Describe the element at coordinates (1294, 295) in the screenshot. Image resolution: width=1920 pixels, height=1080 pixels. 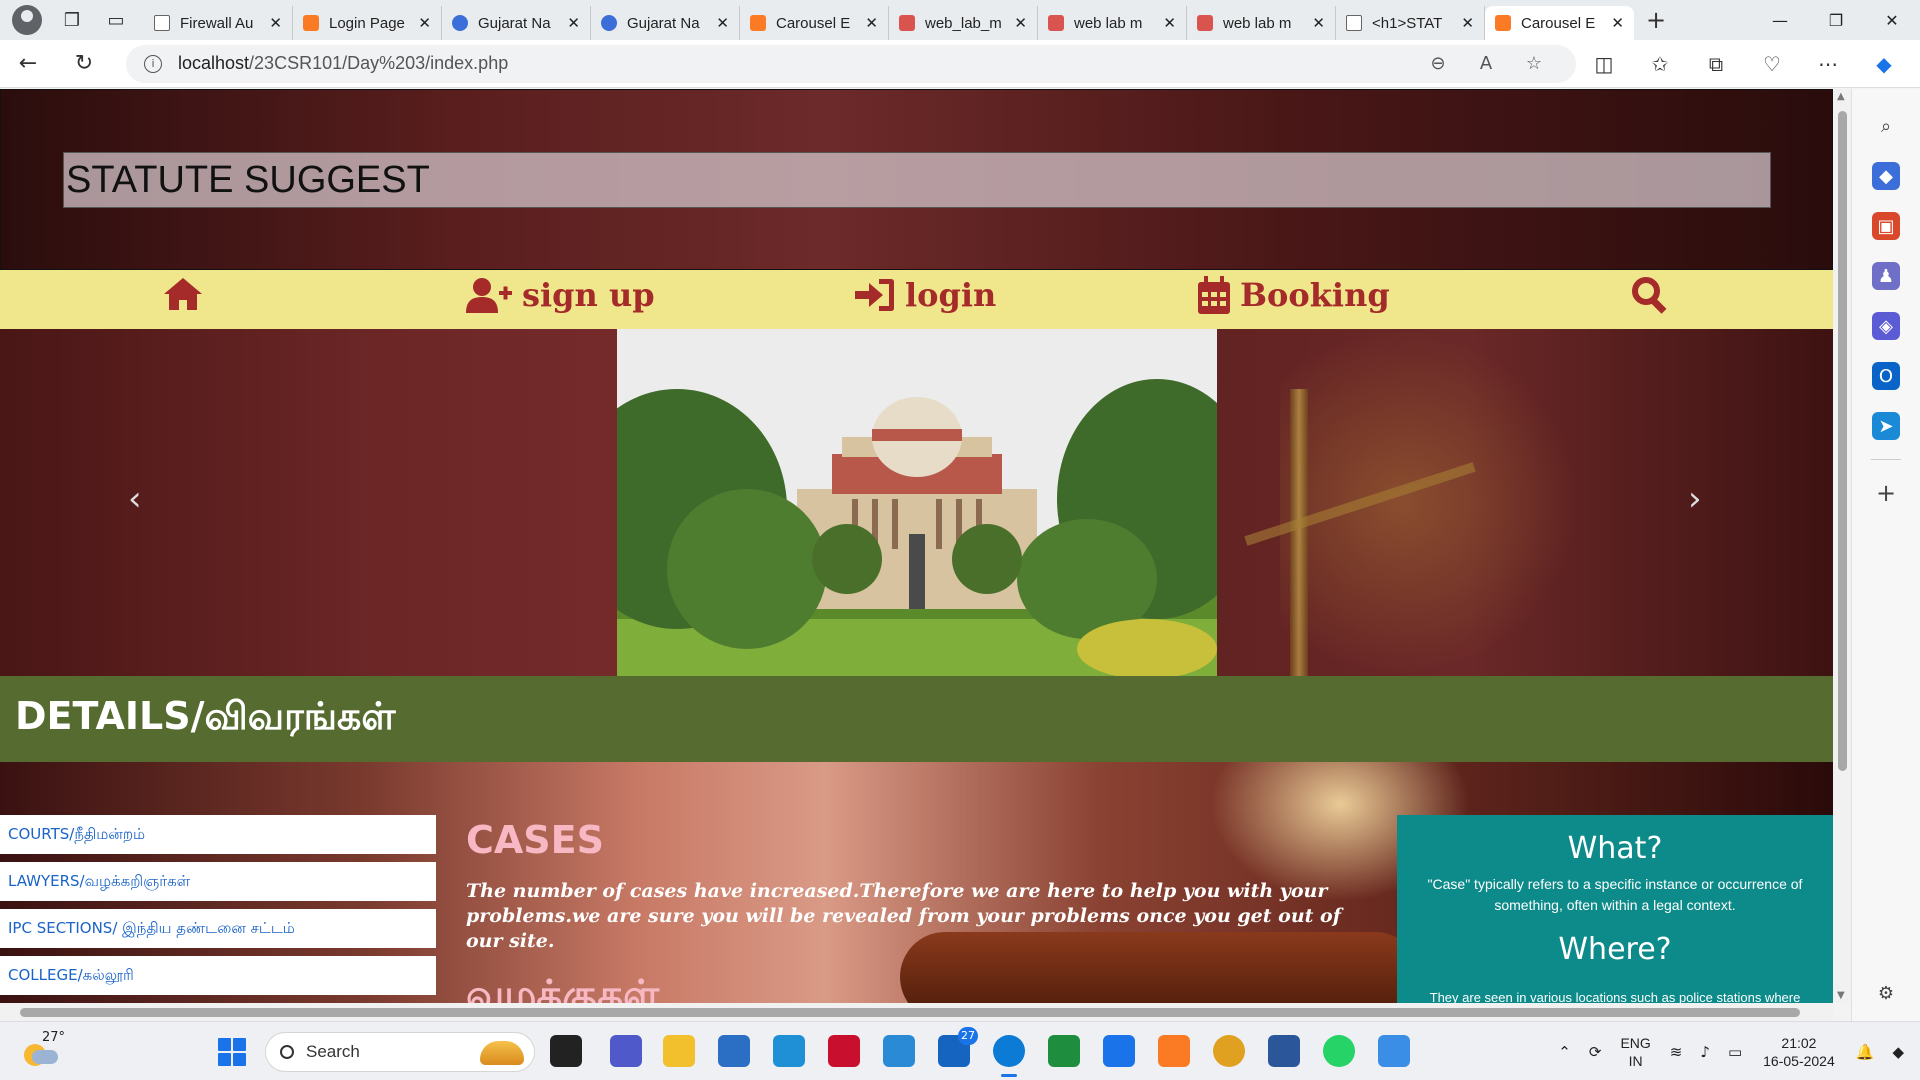
I see `nav-booking: Booking` at that location.